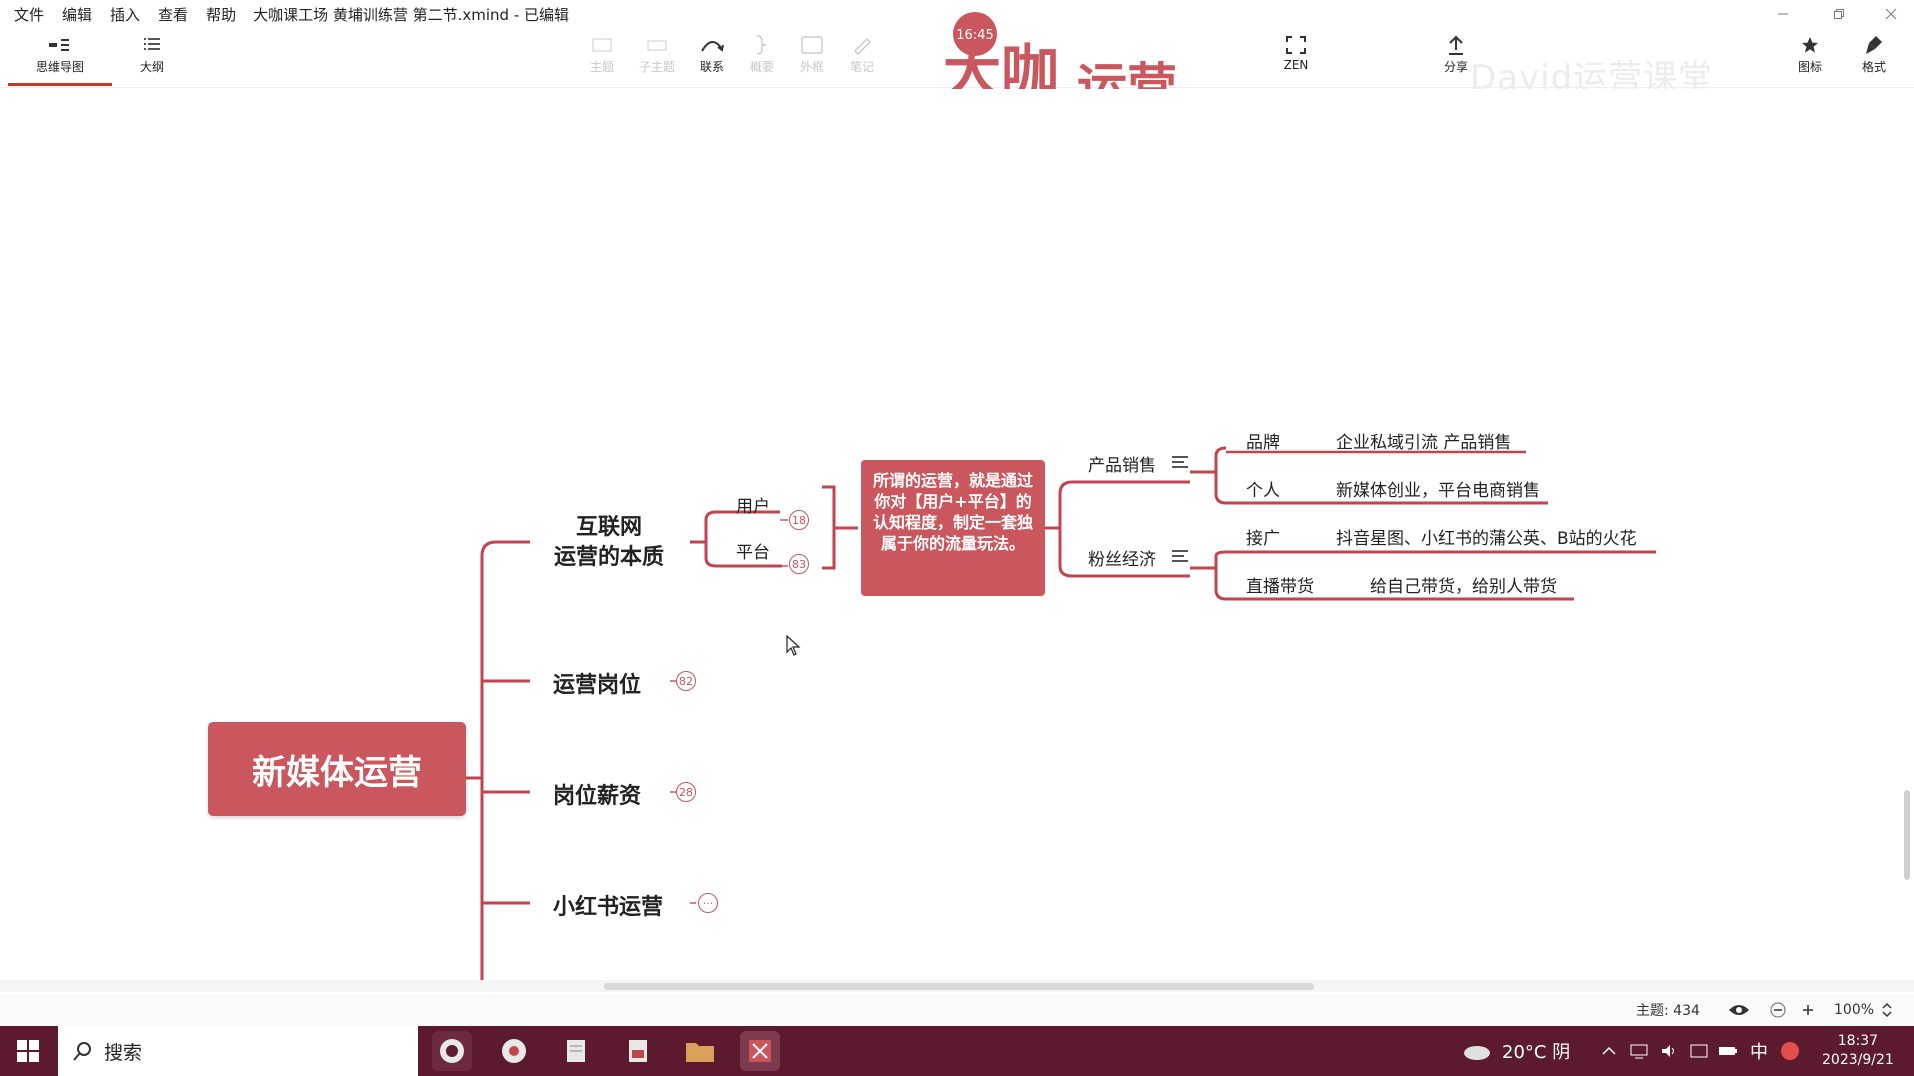 The height and width of the screenshot is (1076, 1914). I want to click on xmind-icon, so click(760, 1051).